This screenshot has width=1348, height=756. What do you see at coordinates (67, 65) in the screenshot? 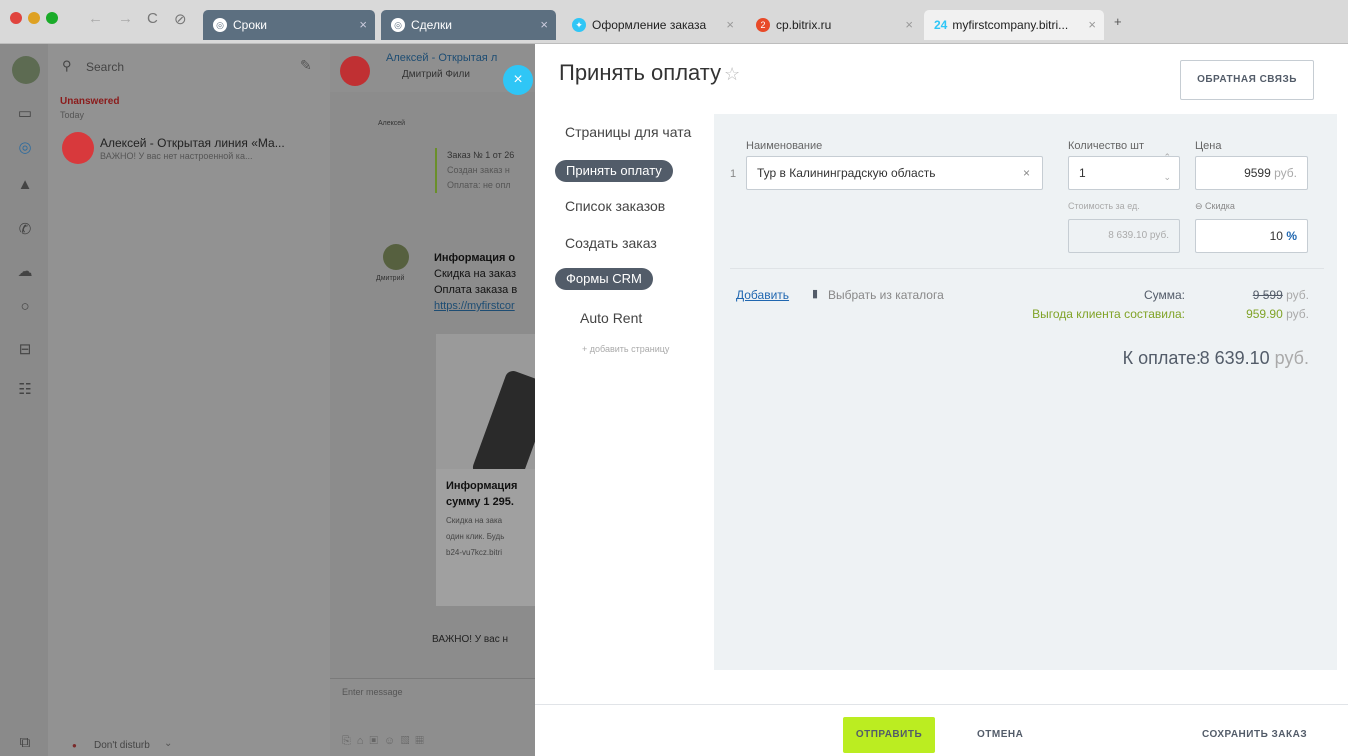
I see `search-icon: ⚲` at bounding box center [67, 65].